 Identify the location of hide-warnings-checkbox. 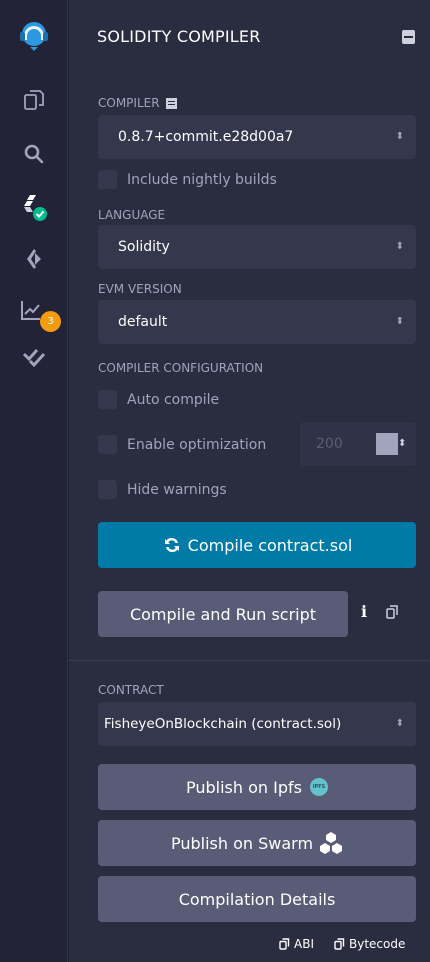
(107, 489).